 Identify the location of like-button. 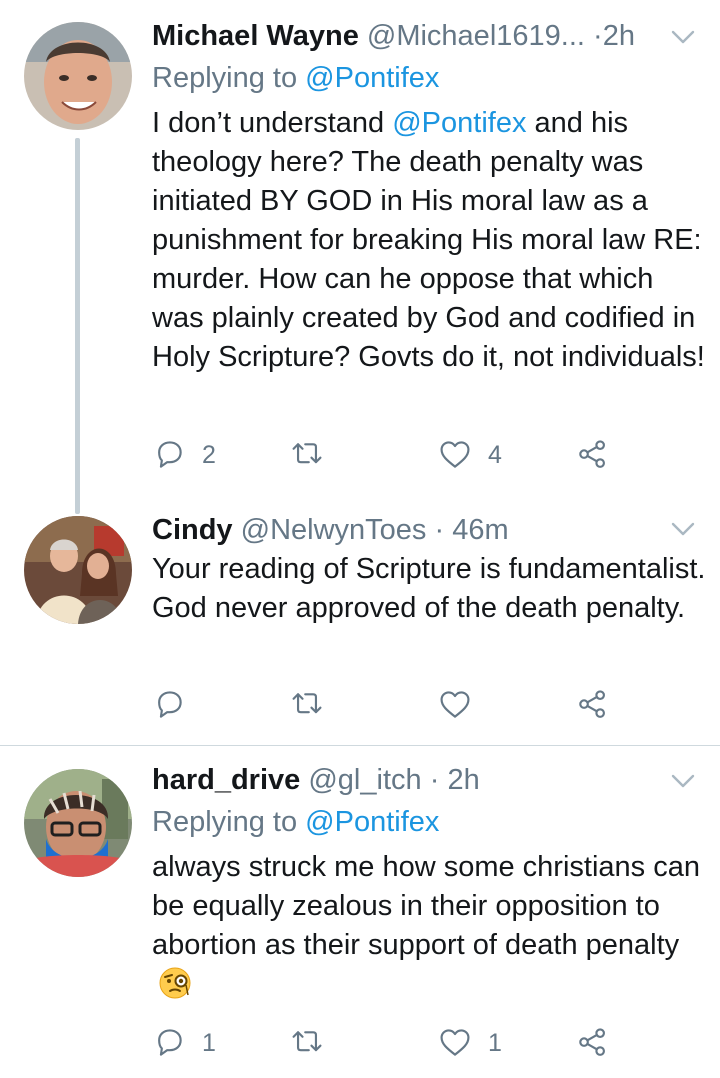
(463, 705).